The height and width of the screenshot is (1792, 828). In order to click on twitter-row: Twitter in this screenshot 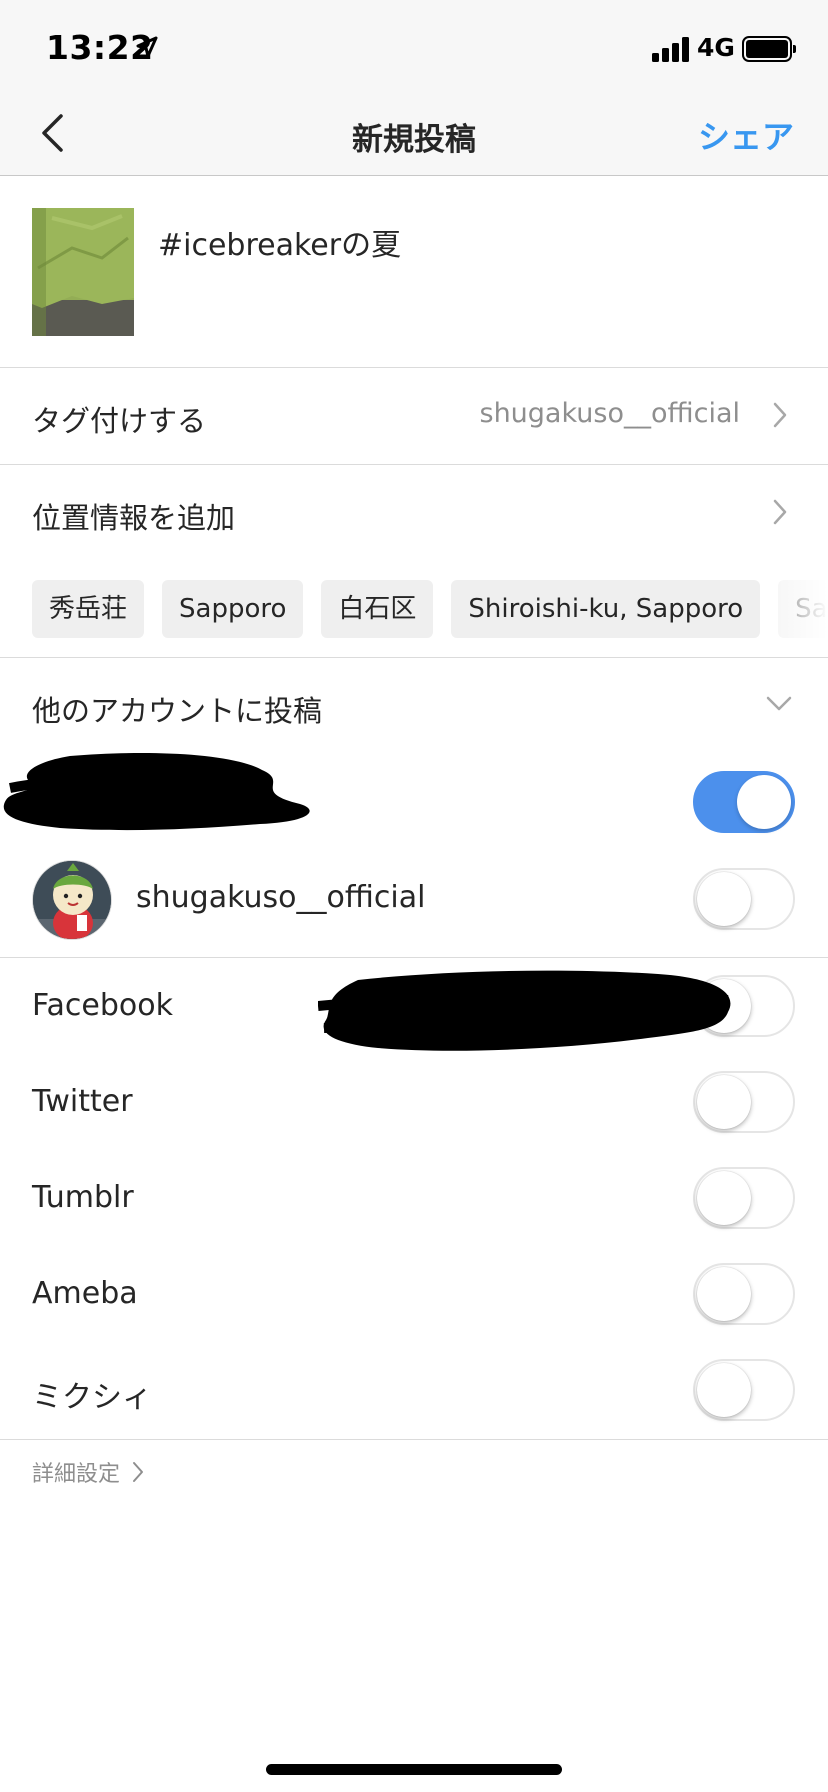, I will do `click(414, 1102)`.